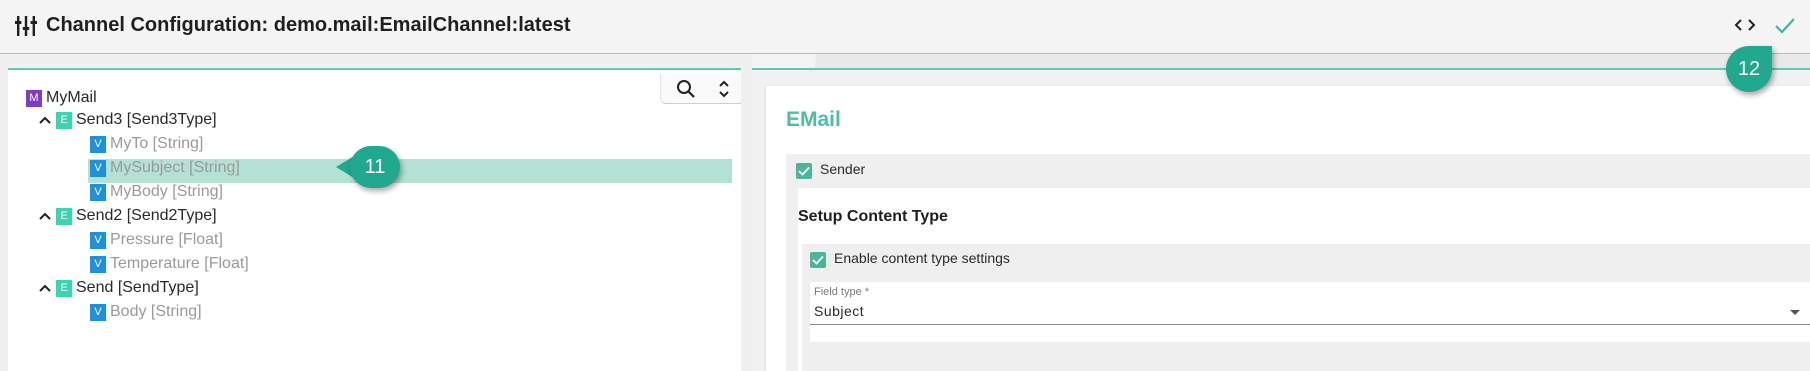 Image resolution: width=1810 pixels, height=371 pixels. I want to click on tree-node-send3: E Send3 [Send3Type], so click(127, 120).